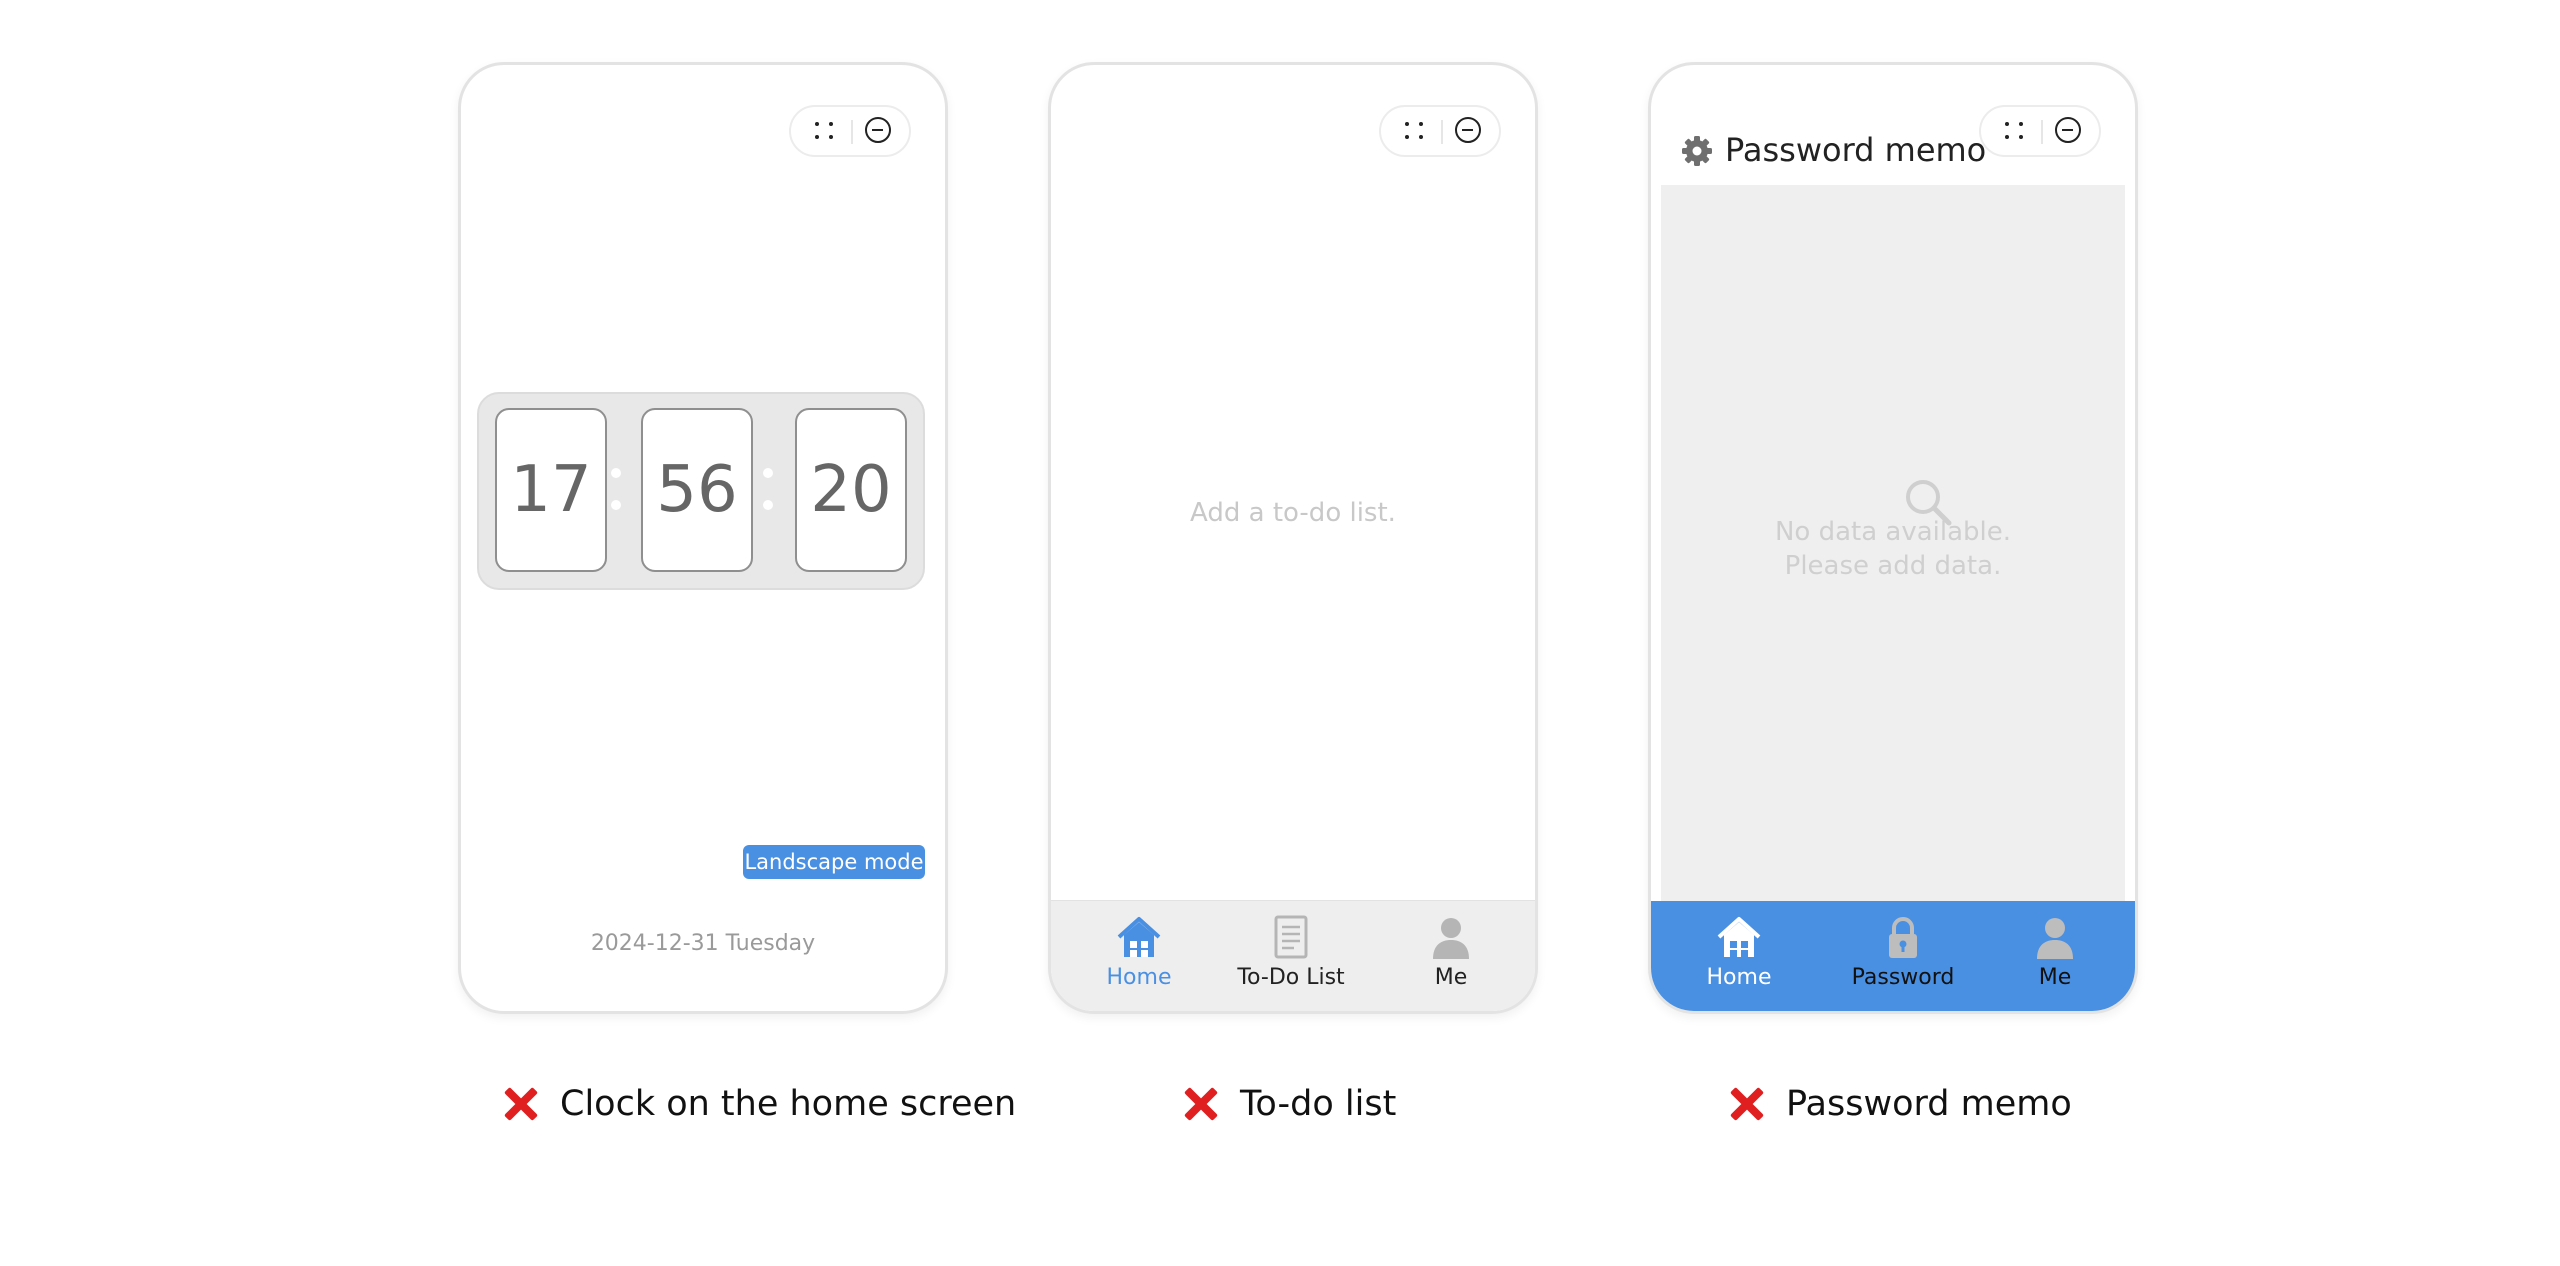 Image resolution: width=2560 pixels, height=1266 pixels. Describe the element at coordinates (1893, 549) in the screenshot. I see `empty-state-message: No data available. Please add data.` at that location.